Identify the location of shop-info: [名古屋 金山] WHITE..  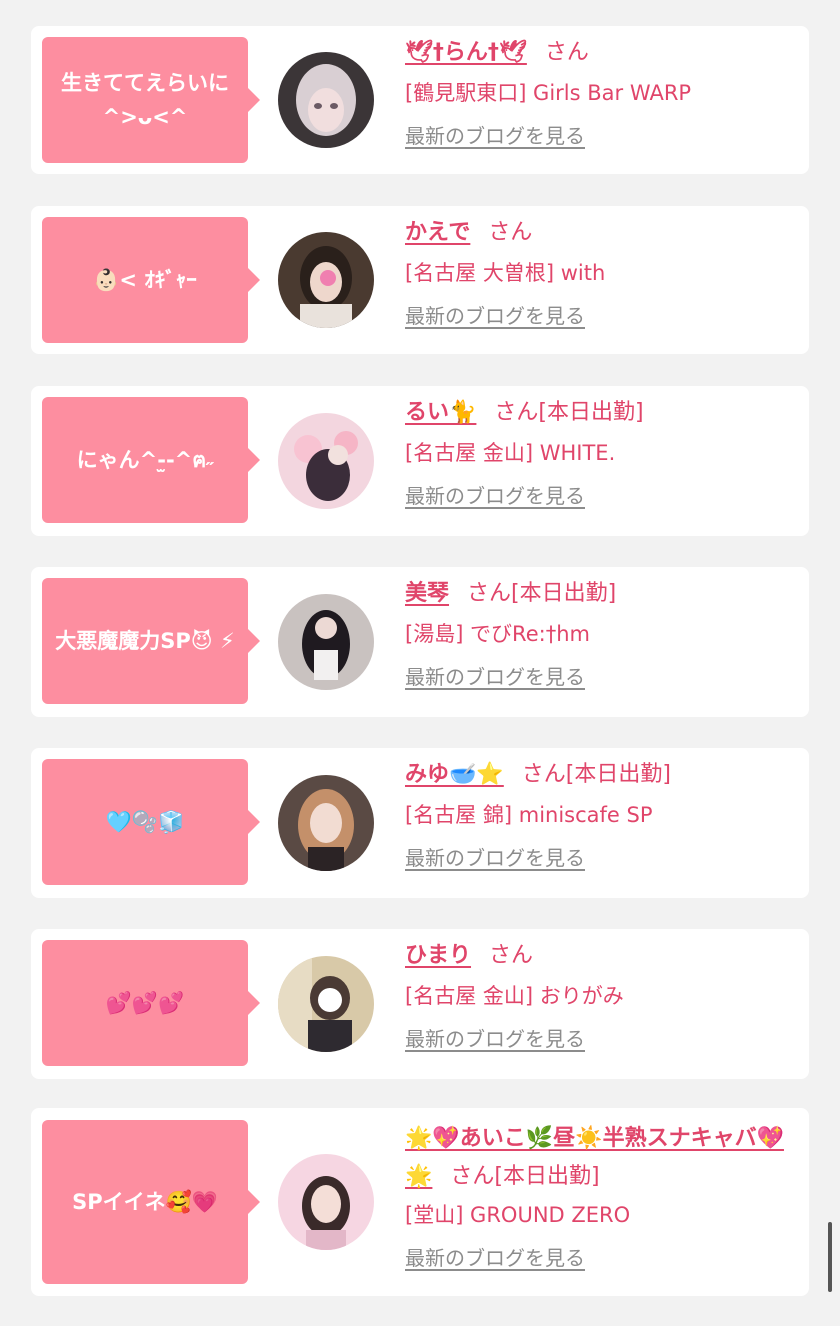
(510, 453).